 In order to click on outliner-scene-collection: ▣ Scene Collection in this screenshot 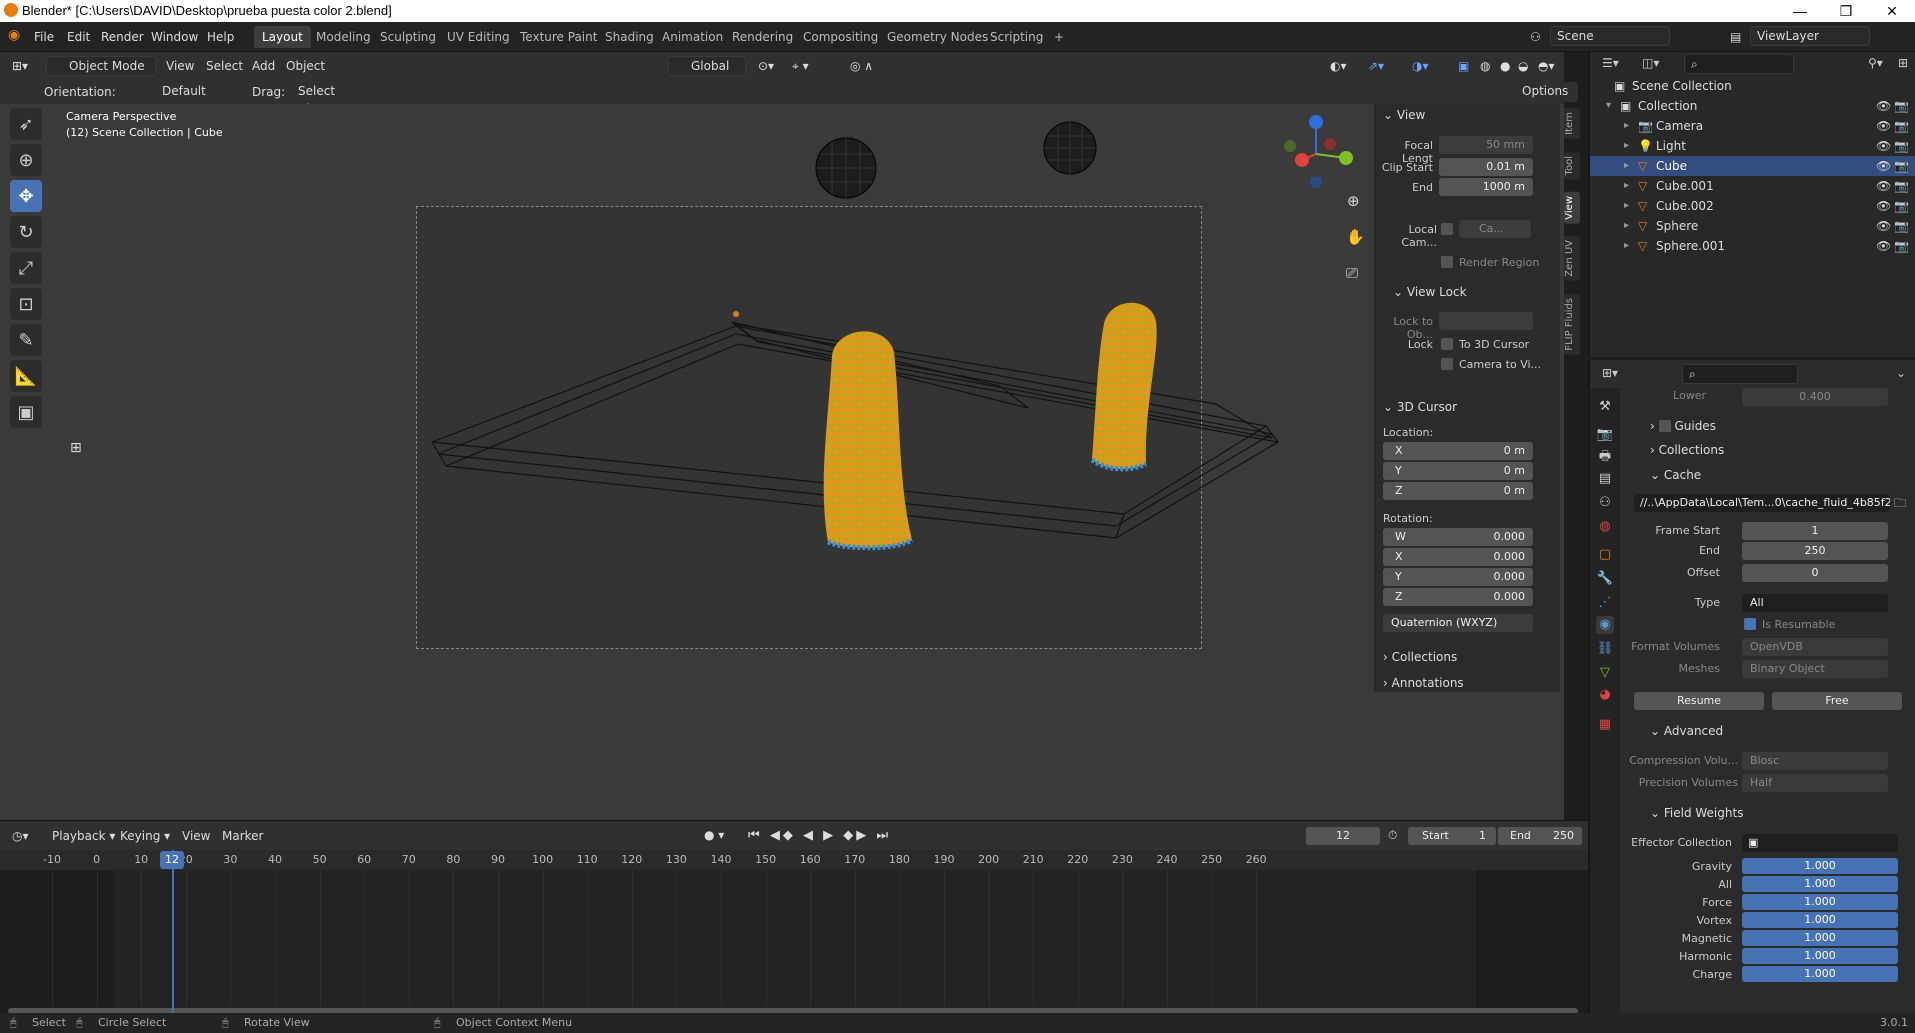, I will do `click(1752, 86)`.